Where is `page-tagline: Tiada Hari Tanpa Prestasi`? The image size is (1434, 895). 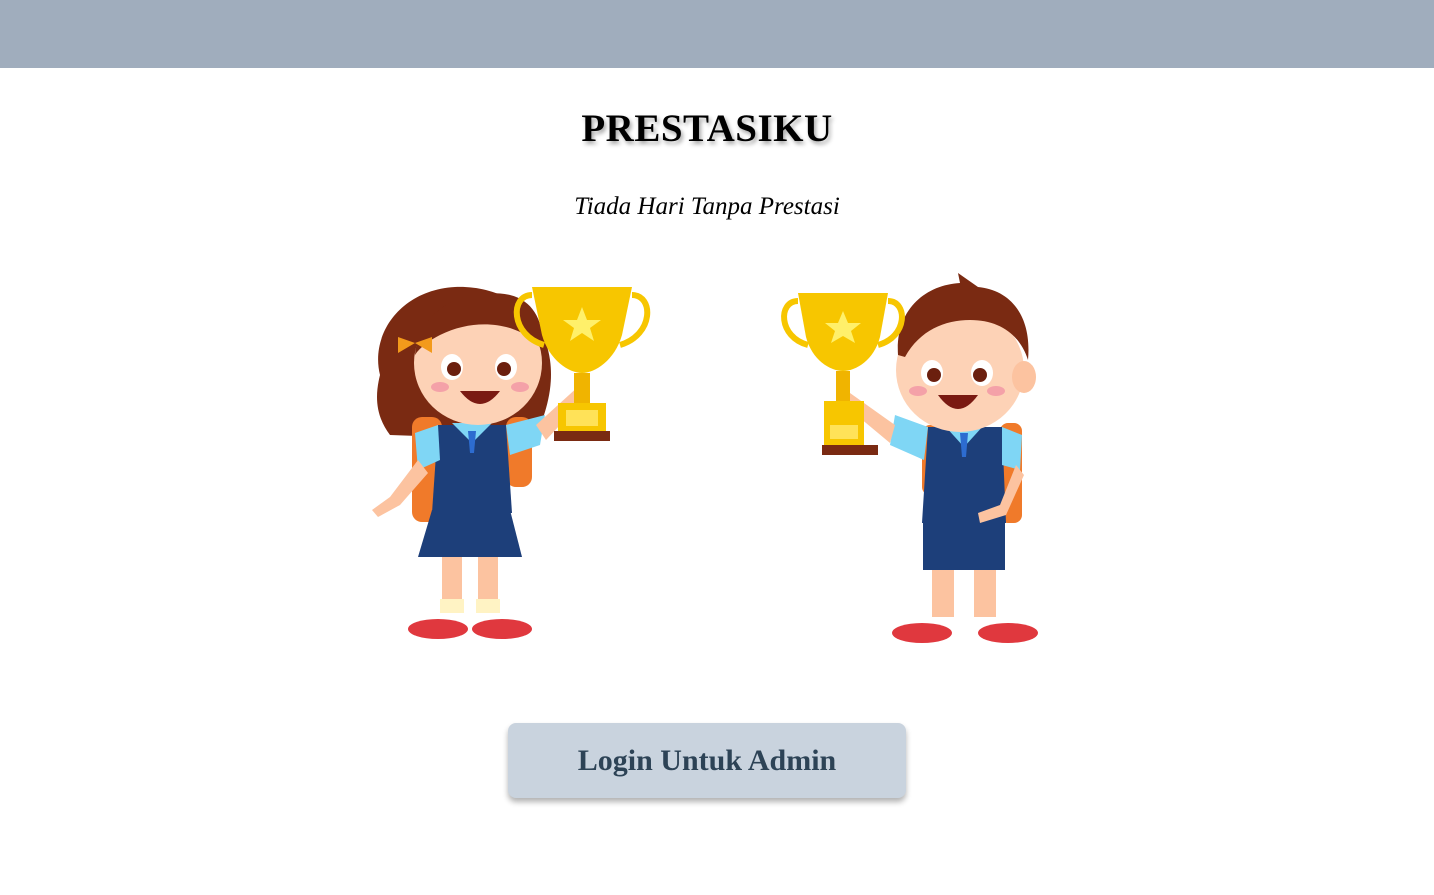 page-tagline: Tiada Hari Tanpa Prestasi is located at coordinates (707, 206).